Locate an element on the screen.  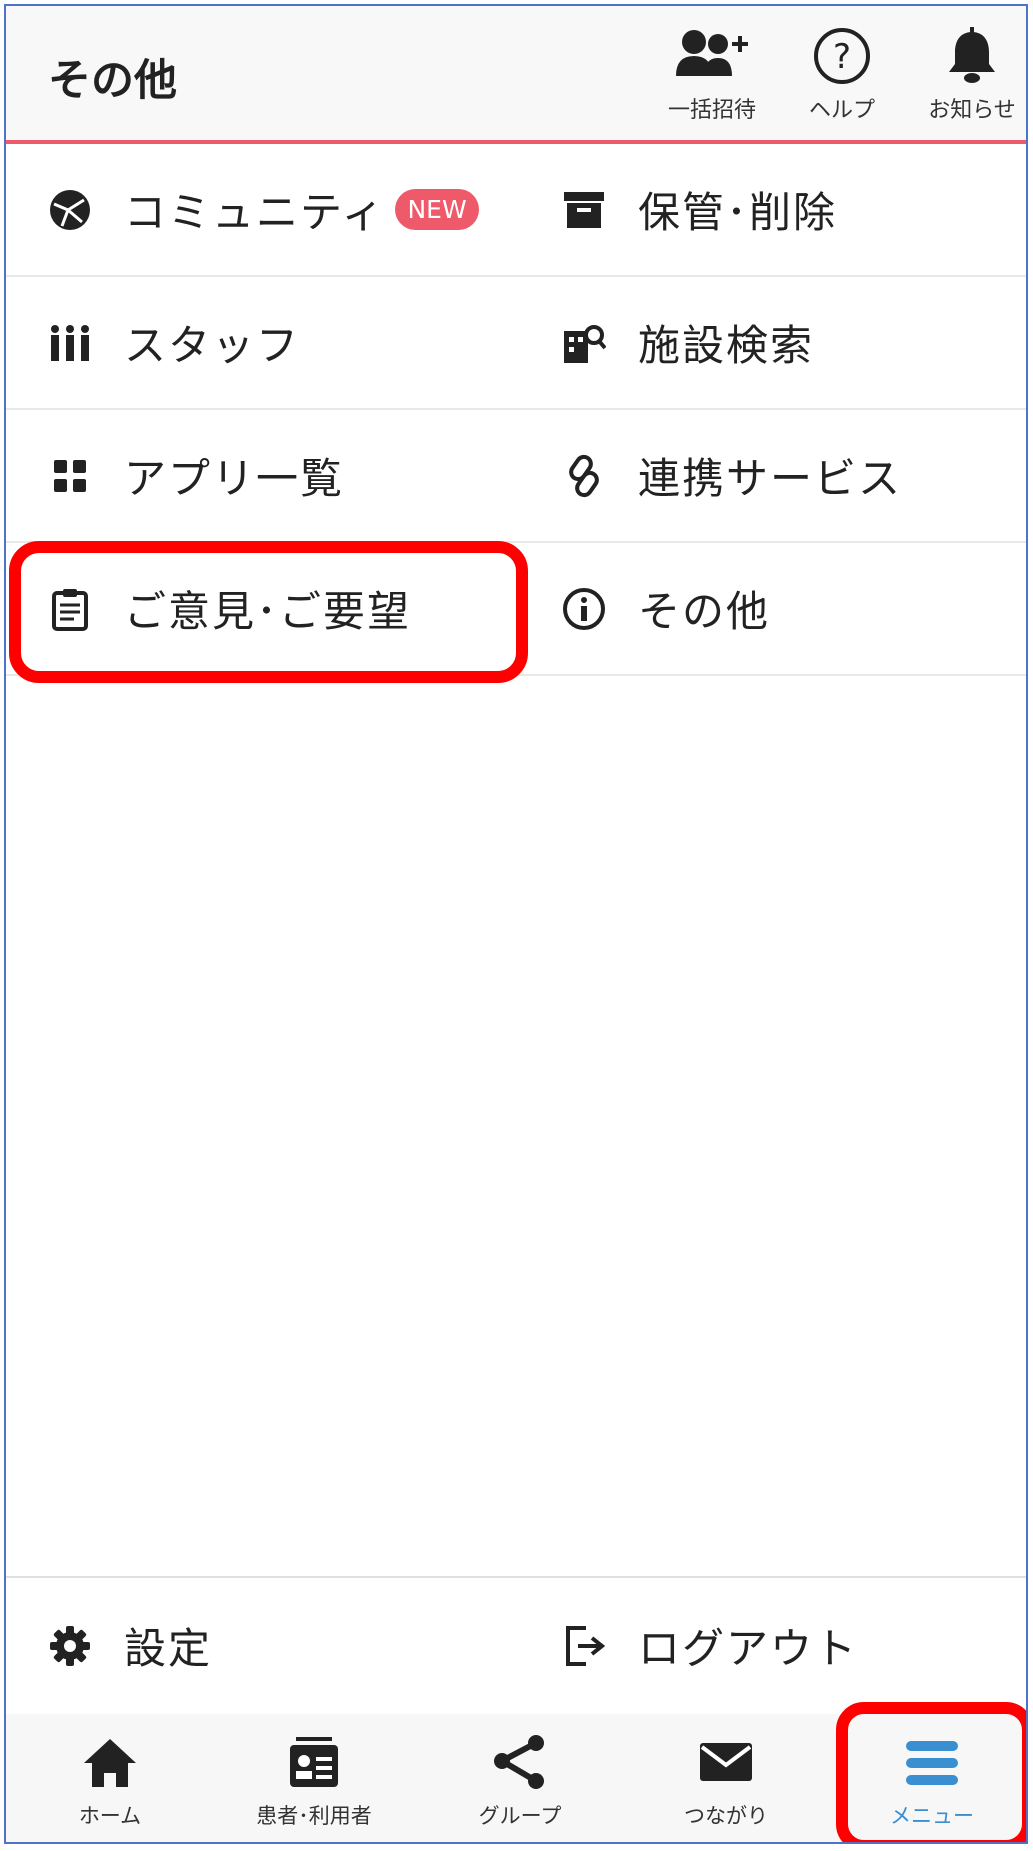
gear-icon is located at coordinates (70, 1646).